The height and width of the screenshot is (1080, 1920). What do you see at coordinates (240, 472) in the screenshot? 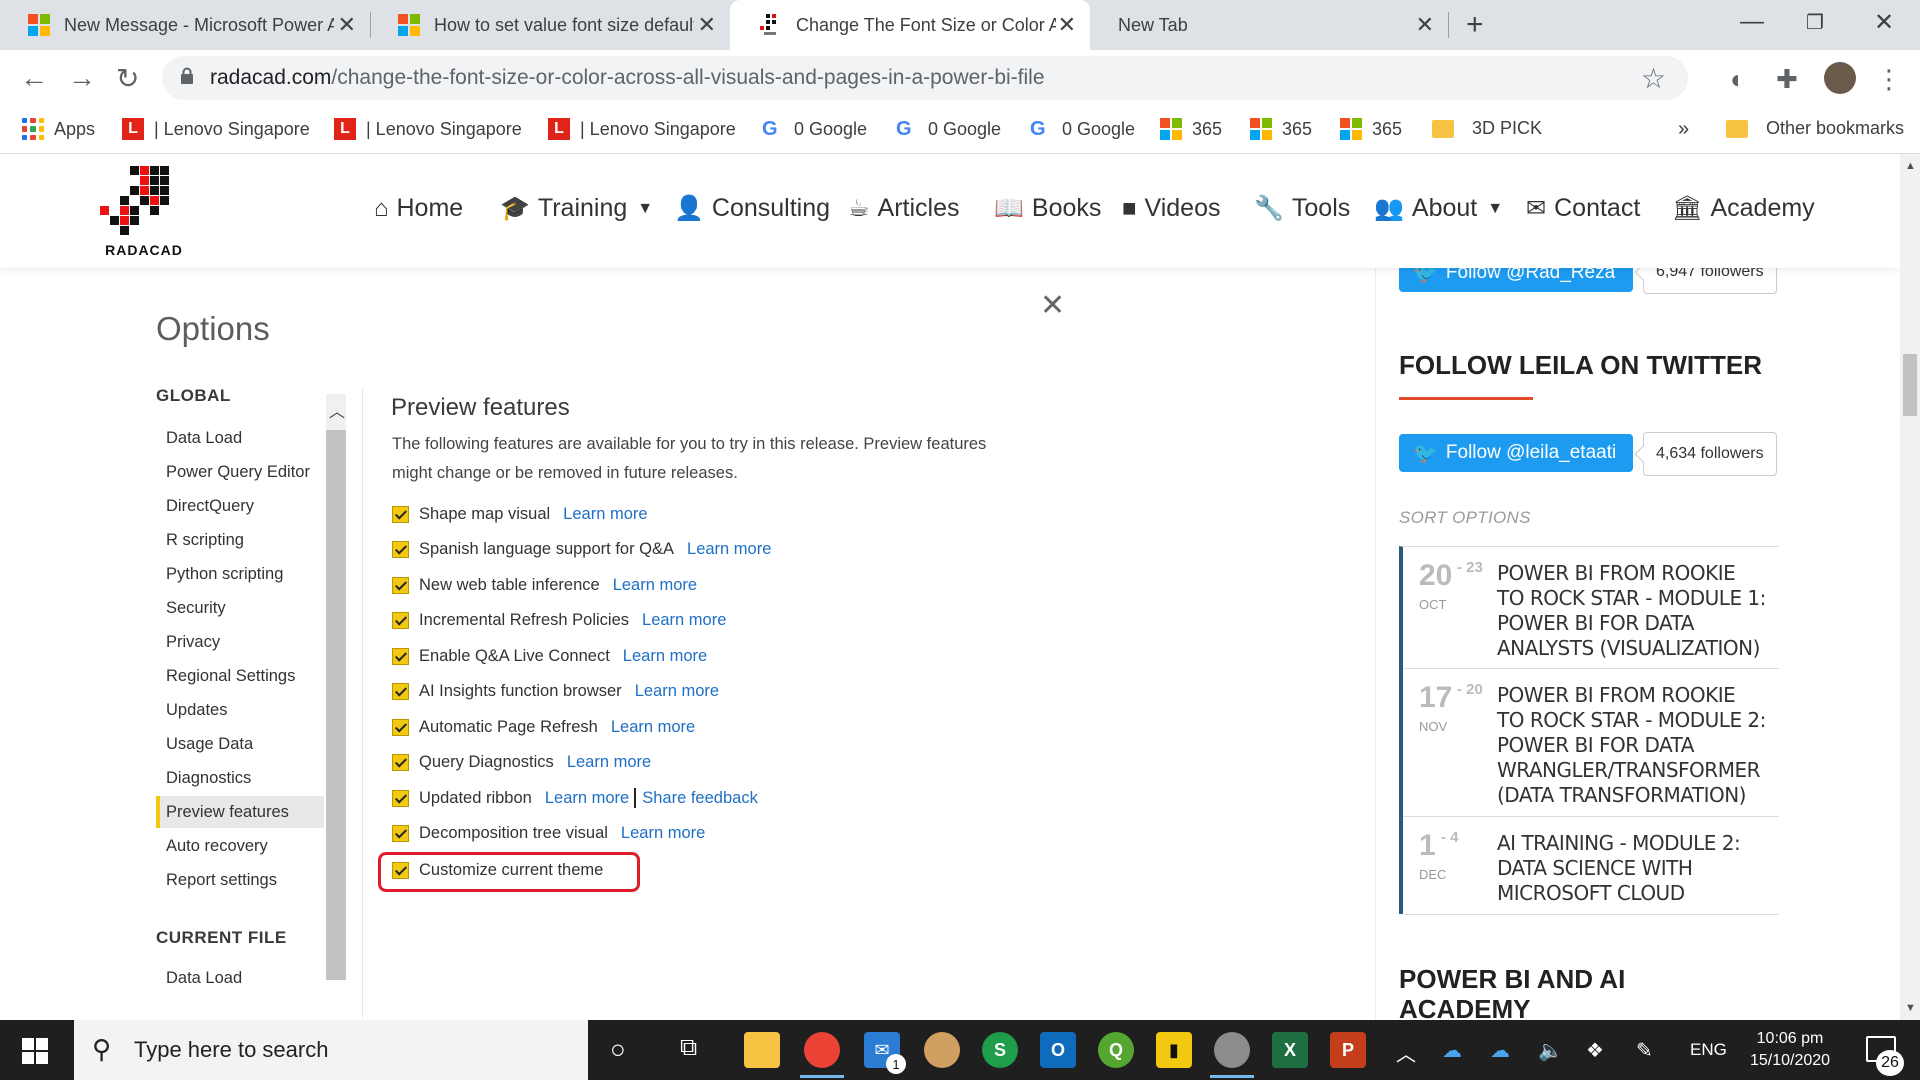
I see `options-item-power-query-editor: Power Query Editor` at bounding box center [240, 472].